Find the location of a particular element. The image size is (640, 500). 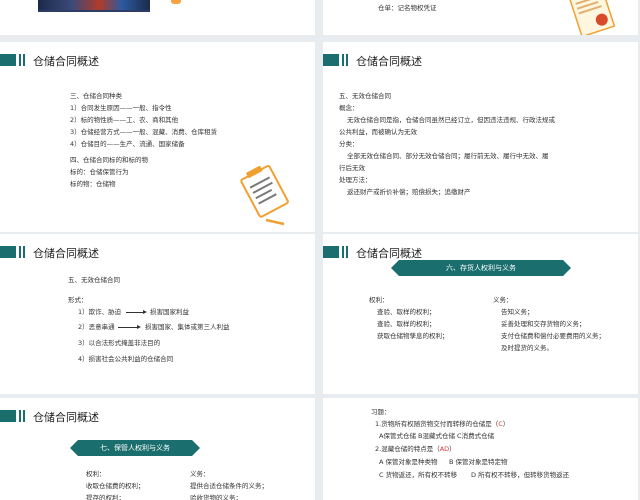

question-2-option-d: D 所有权不转移，但转移货物返还 is located at coordinates (520, 475).